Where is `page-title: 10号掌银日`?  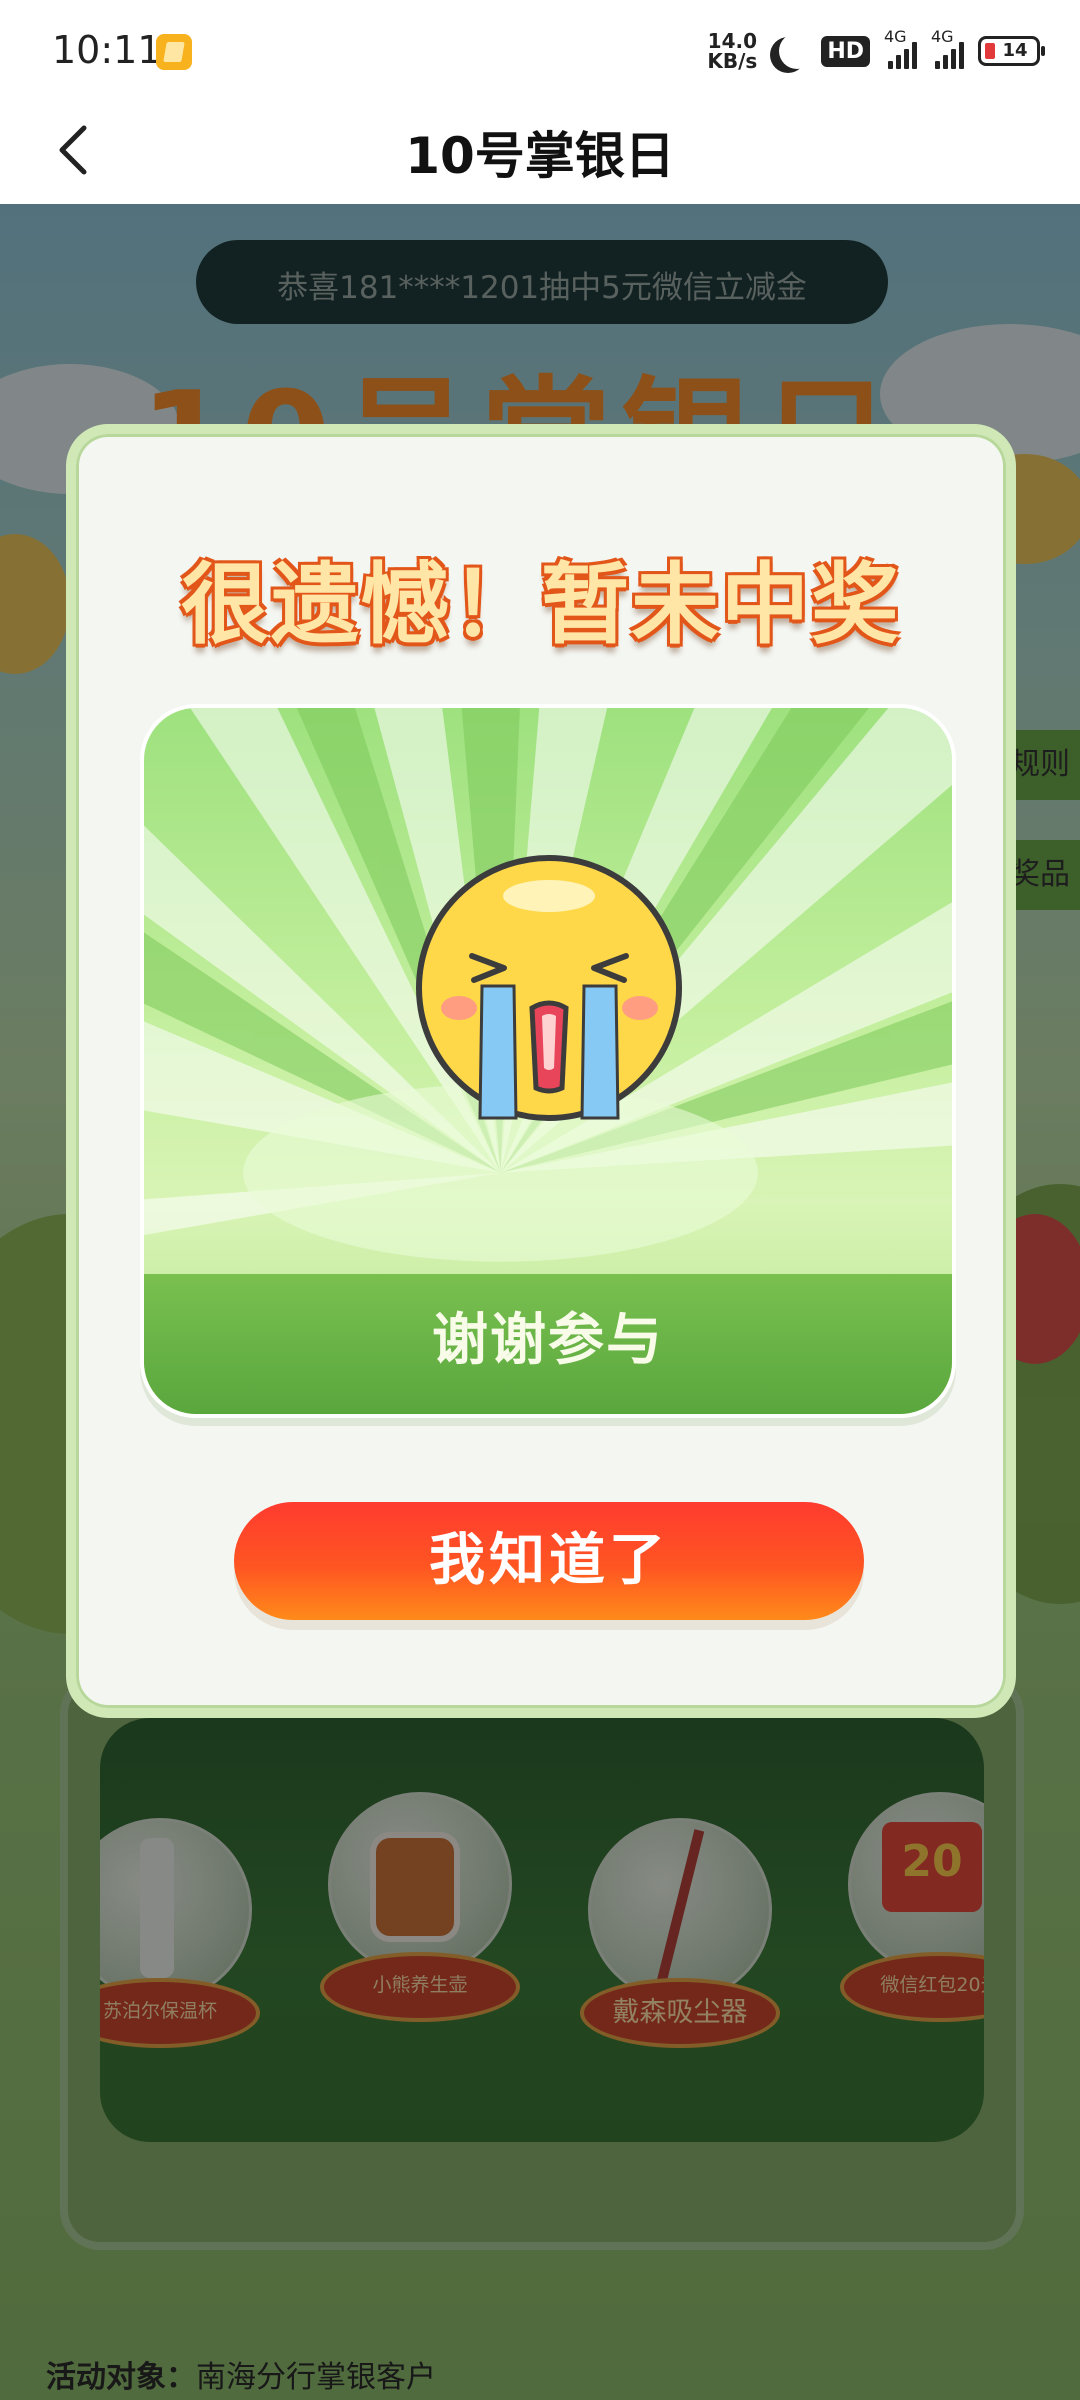 page-title: 10号掌银日 is located at coordinates (540, 156).